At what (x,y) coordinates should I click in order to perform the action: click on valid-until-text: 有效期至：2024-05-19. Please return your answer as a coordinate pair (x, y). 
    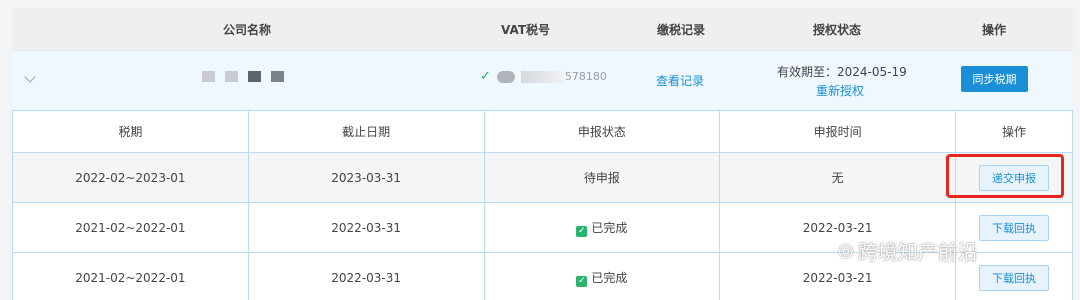
    Looking at the image, I should click on (842, 72).